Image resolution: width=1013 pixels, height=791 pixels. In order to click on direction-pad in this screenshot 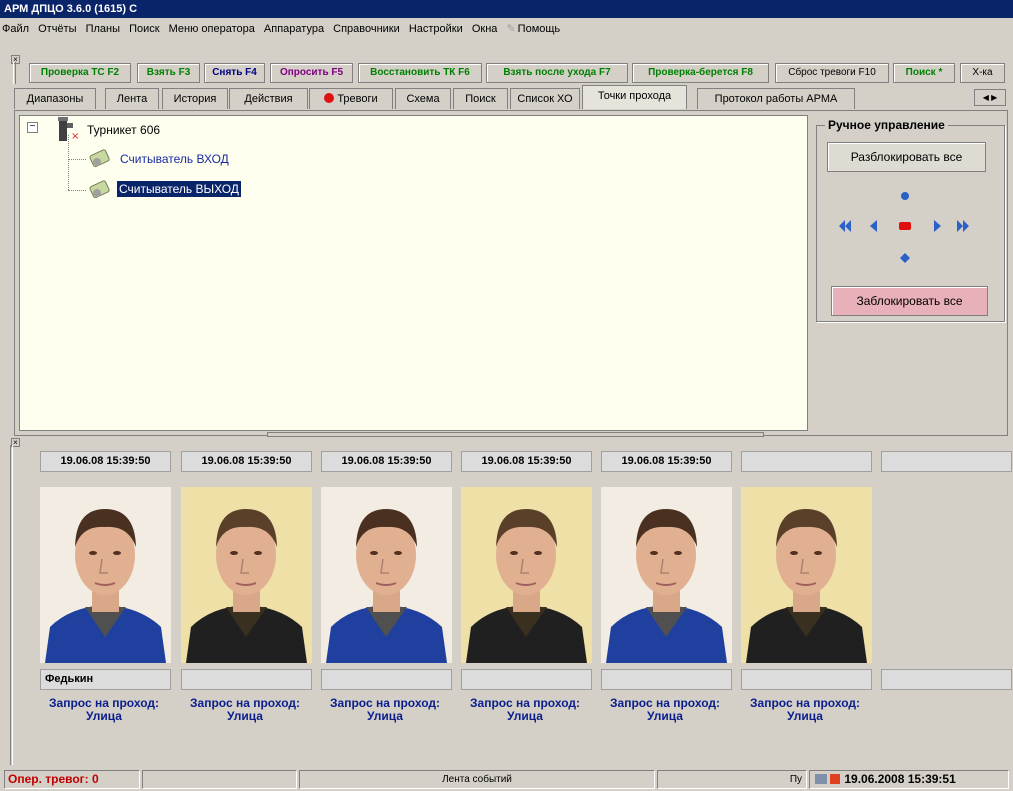, I will do `click(904, 227)`.